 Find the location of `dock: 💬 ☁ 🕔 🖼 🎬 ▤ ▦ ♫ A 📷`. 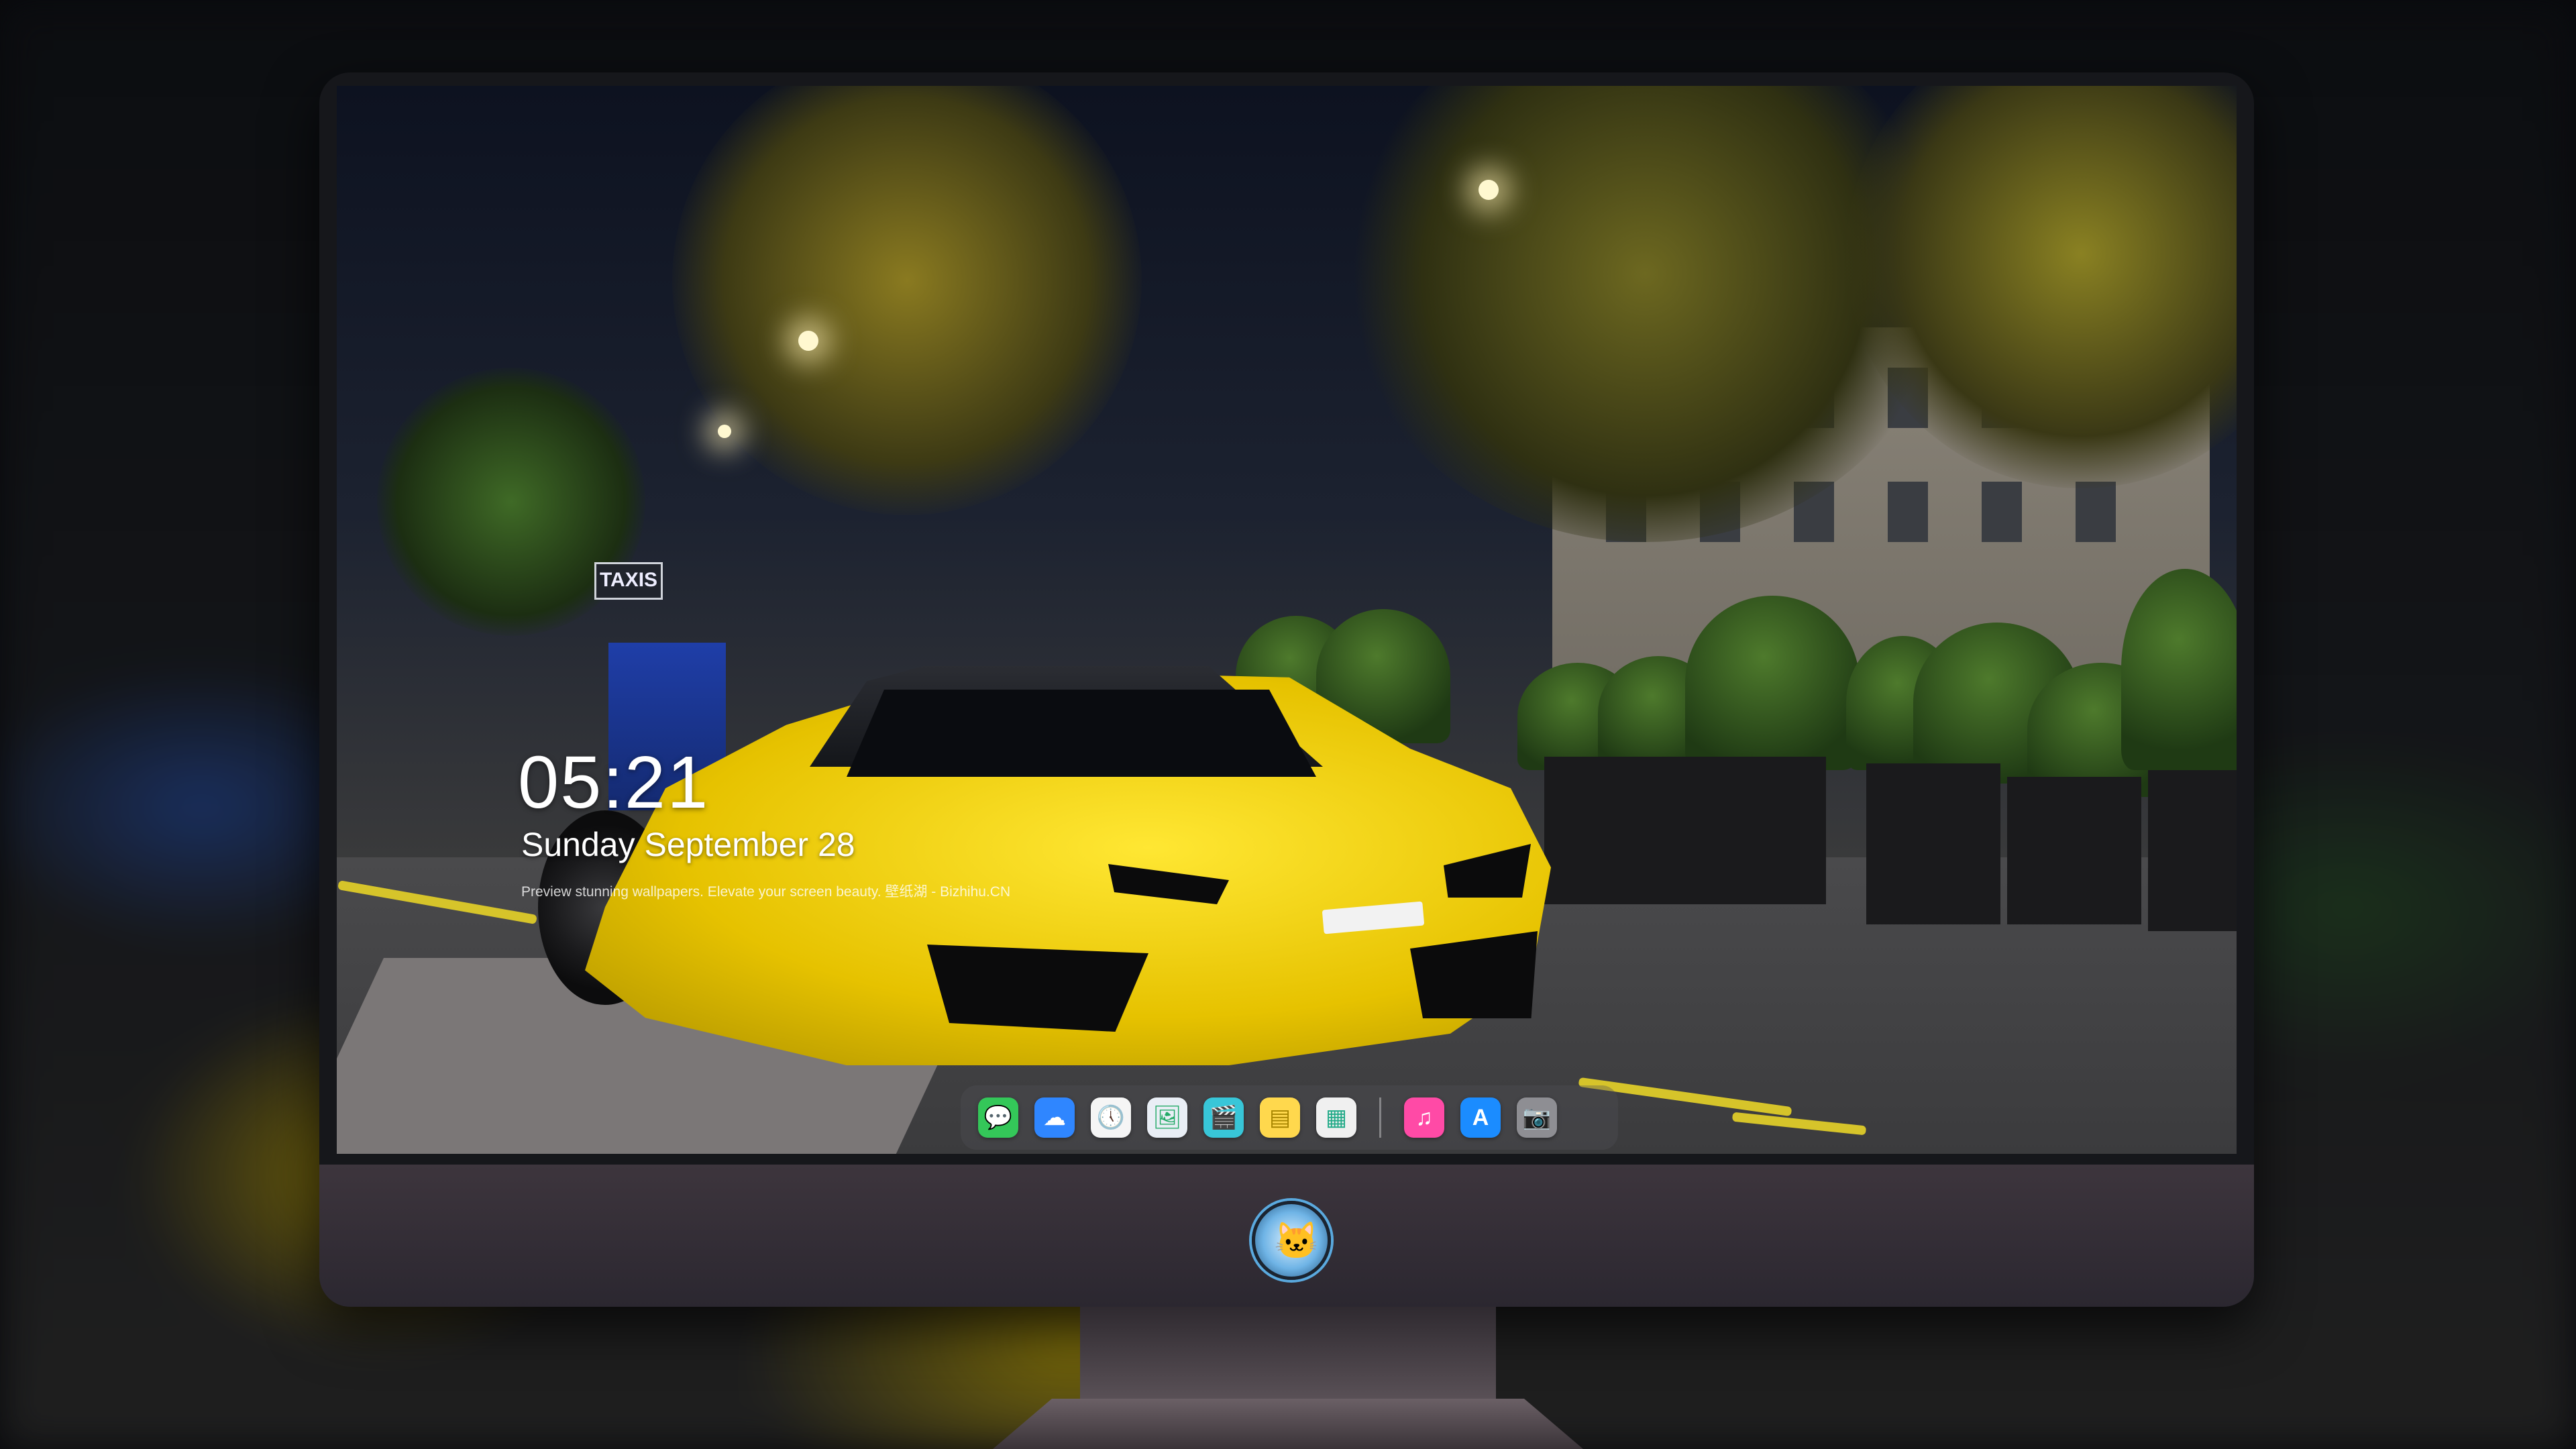

dock: 💬 ☁ 🕔 🖼 🎬 ▤ ▦ ♫ A 📷 is located at coordinates (1289, 1117).